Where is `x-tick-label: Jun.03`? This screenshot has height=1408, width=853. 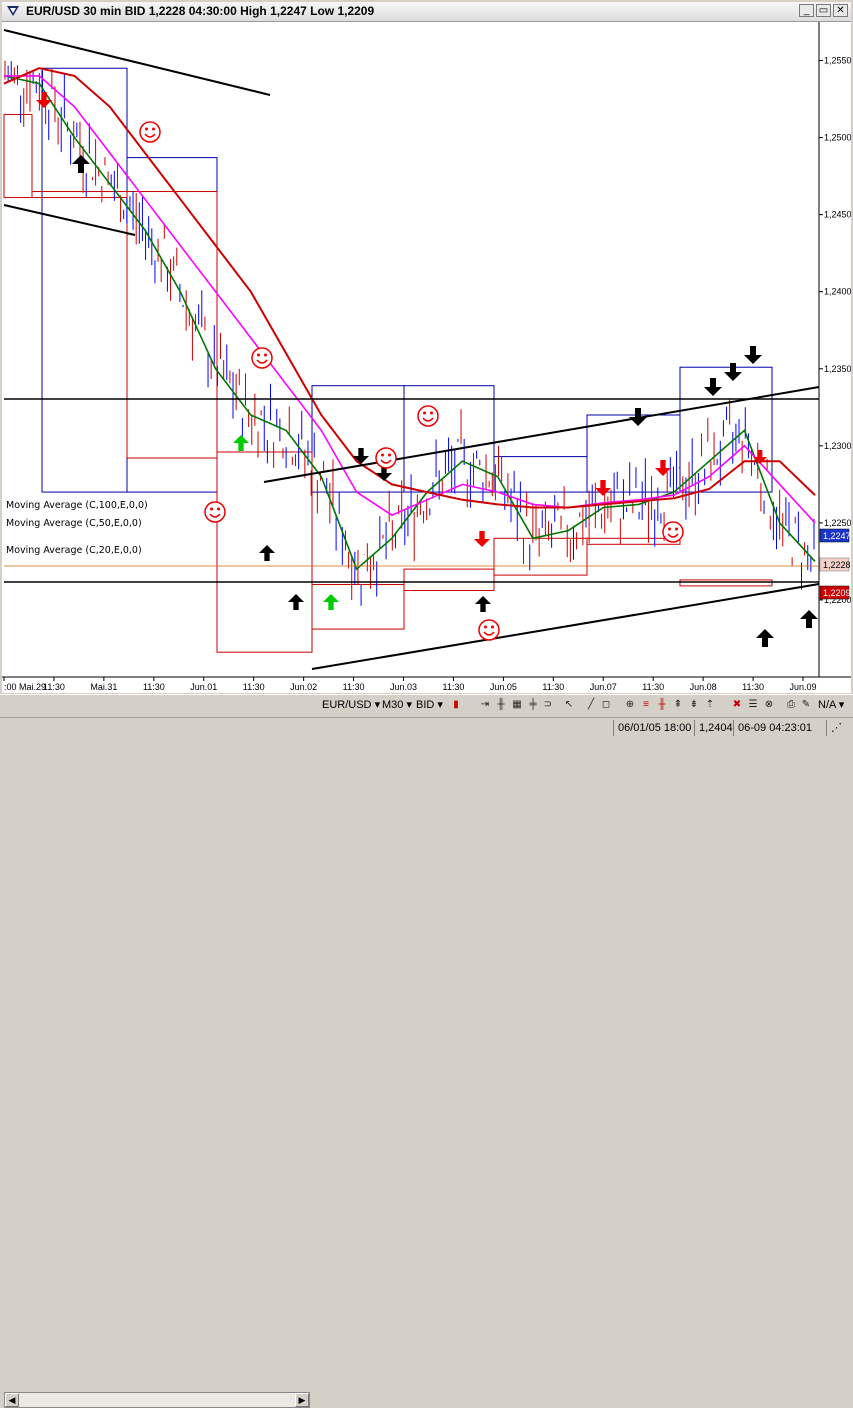 x-tick-label: Jun.03 is located at coordinates (403, 687).